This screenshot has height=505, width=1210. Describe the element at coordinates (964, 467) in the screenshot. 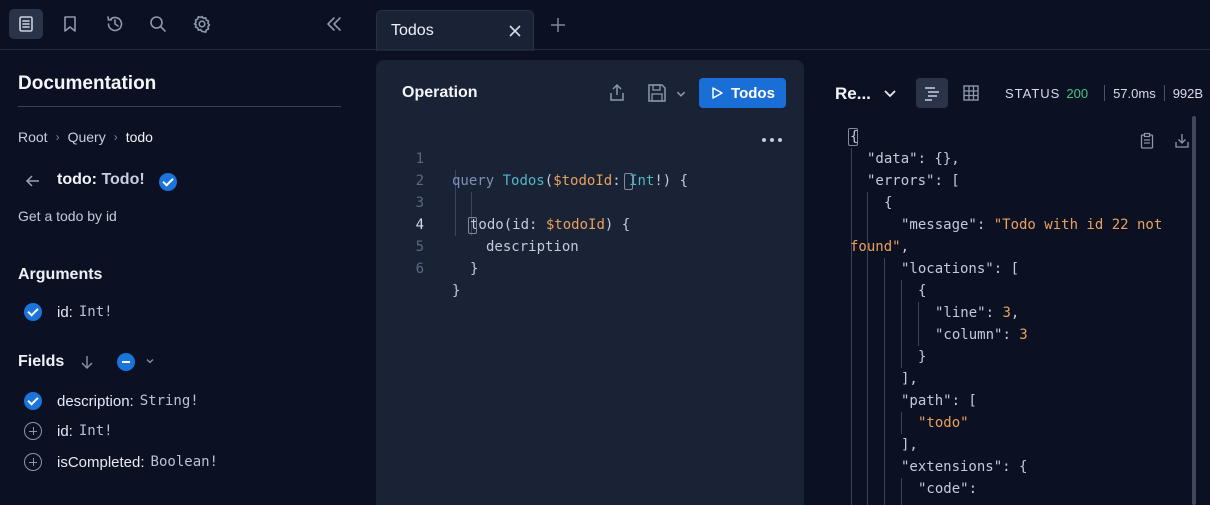

I see `json-line: "extensions": {` at that location.